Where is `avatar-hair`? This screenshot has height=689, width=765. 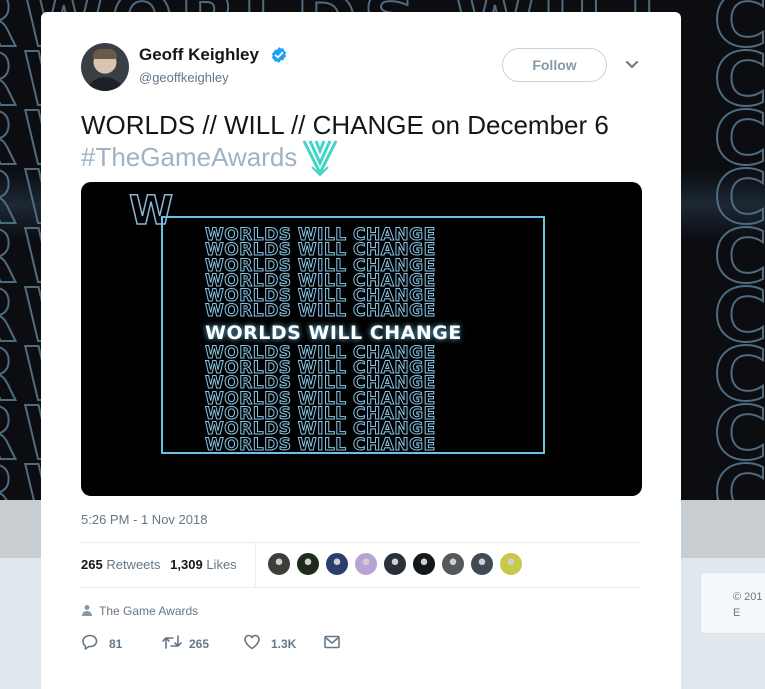
avatar-hair is located at coordinates (105, 54).